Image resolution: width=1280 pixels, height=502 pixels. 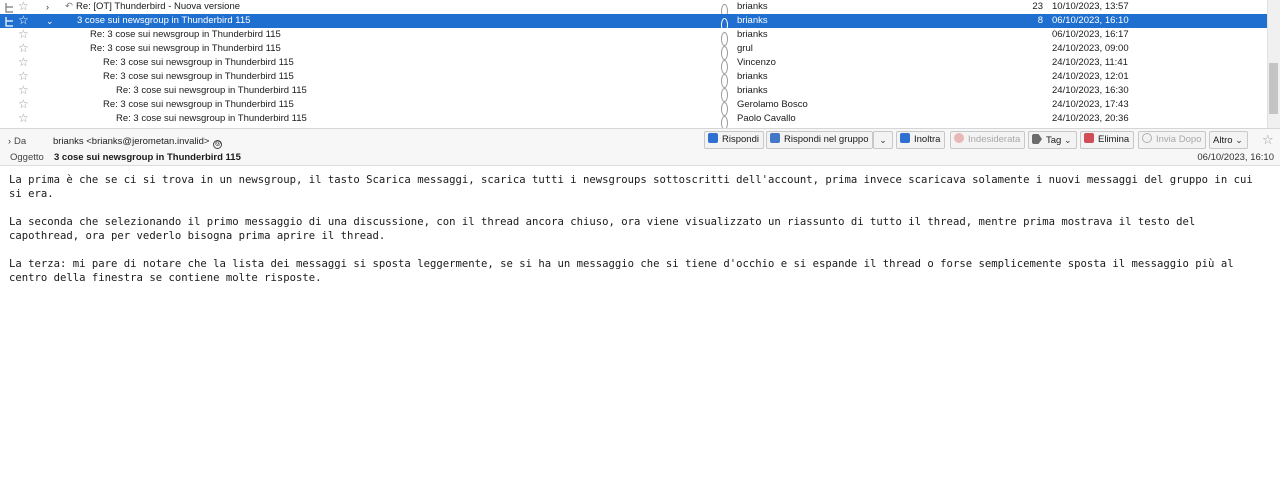 What do you see at coordinates (1040, 20) in the screenshot?
I see `thread-count: 8` at bounding box center [1040, 20].